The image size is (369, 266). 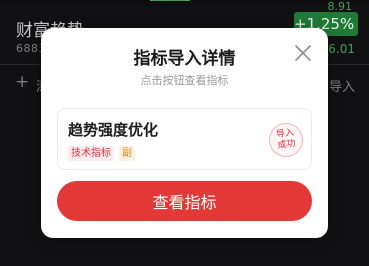 I want to click on plus-icon: +, so click(x=22, y=82).